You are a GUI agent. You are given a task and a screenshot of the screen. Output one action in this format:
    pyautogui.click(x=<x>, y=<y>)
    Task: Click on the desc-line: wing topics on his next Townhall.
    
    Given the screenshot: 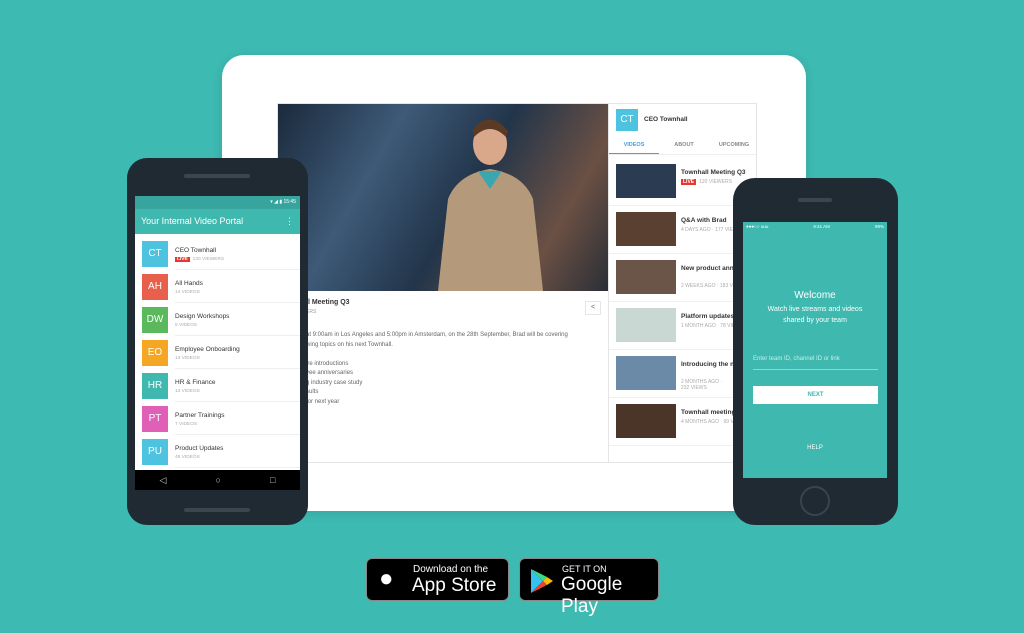 What is the action you would take?
    pyautogui.click(x=349, y=344)
    